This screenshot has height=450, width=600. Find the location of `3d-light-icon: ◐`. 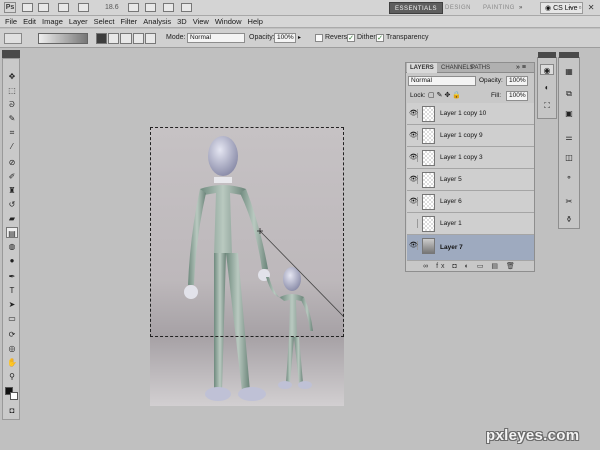

3d-light-icon: ◐ is located at coordinates (547, 87).